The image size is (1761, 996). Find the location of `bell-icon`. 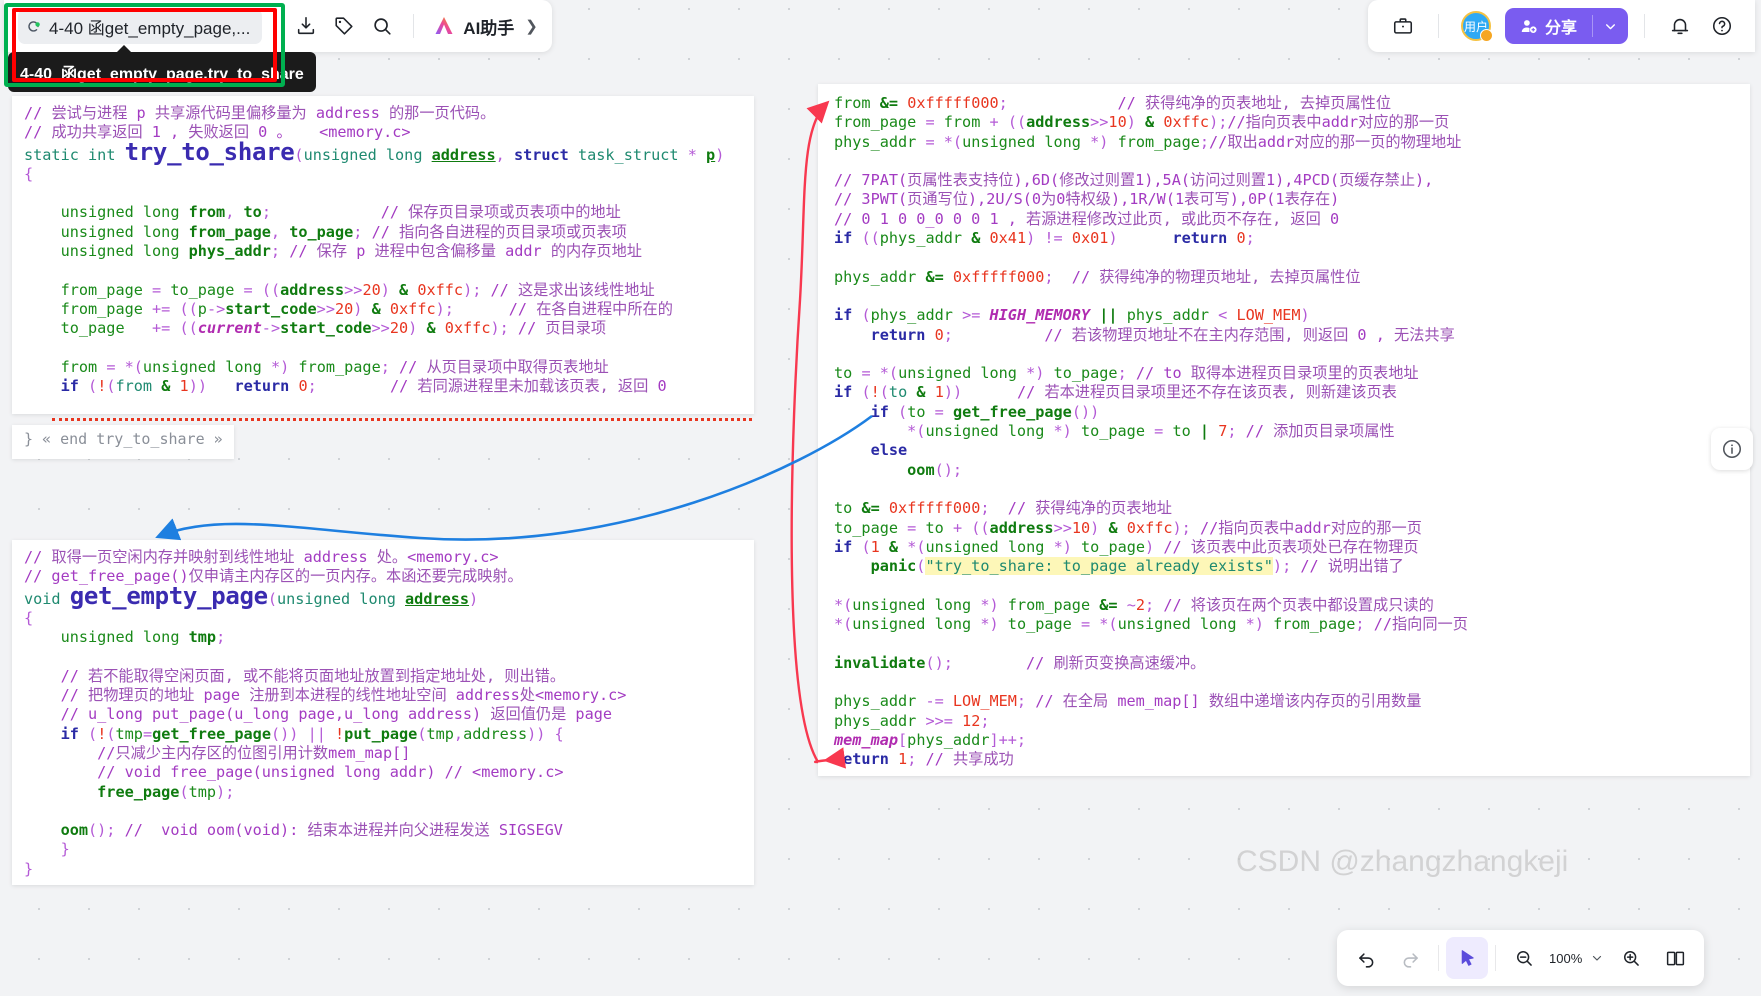

bell-icon is located at coordinates (1680, 26).